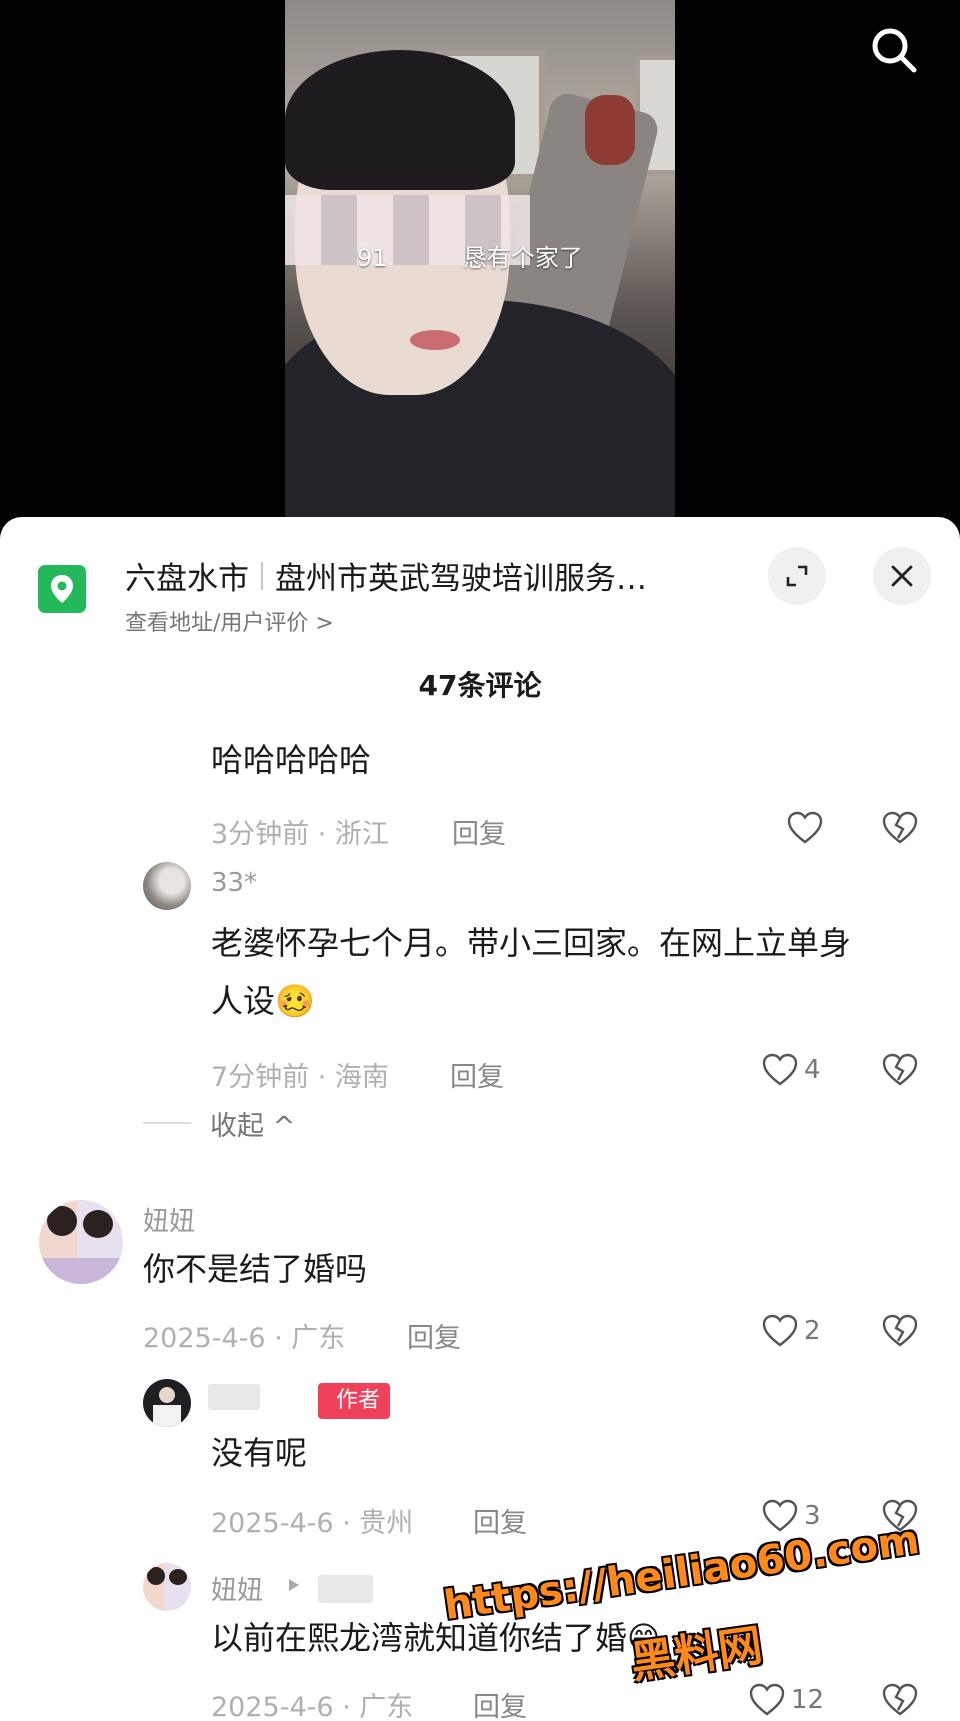  What do you see at coordinates (234, 883) in the screenshot?
I see `comment-username: 33*` at bounding box center [234, 883].